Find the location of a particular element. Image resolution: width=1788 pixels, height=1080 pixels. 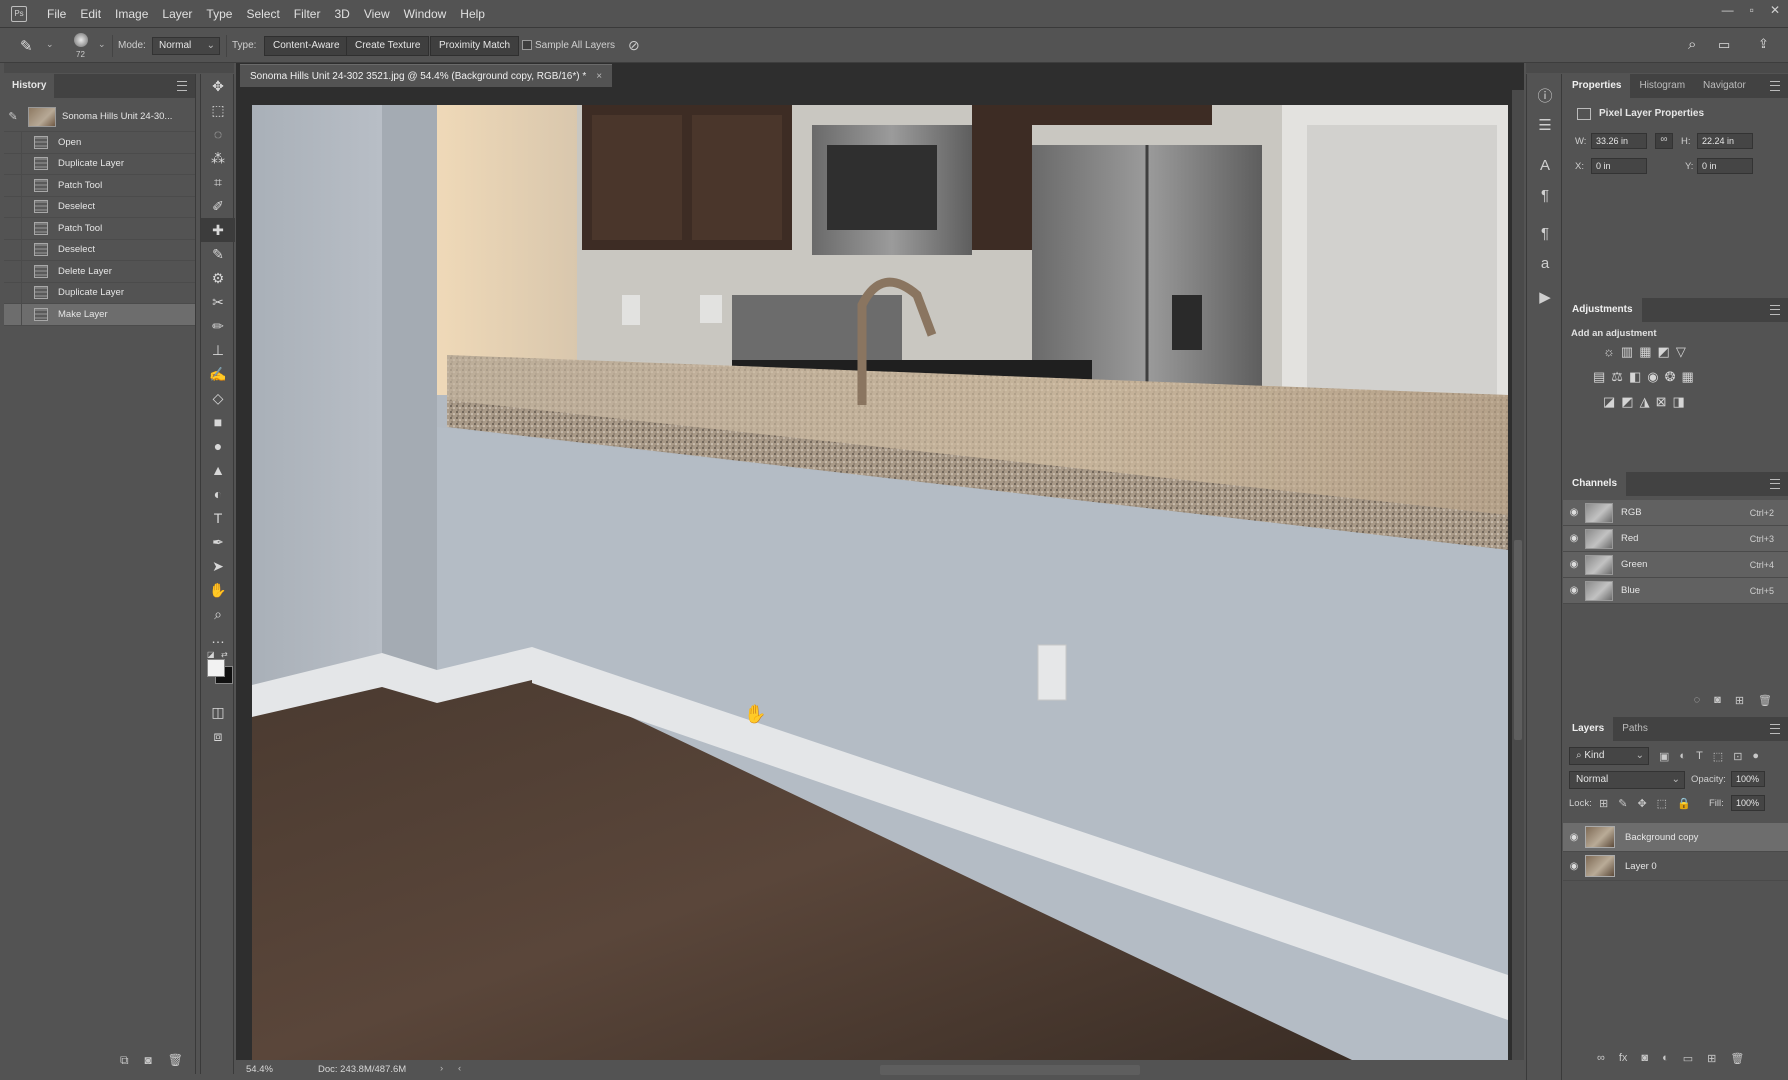

selective-color-icon: ⊠ is located at coordinates (1661, 402).